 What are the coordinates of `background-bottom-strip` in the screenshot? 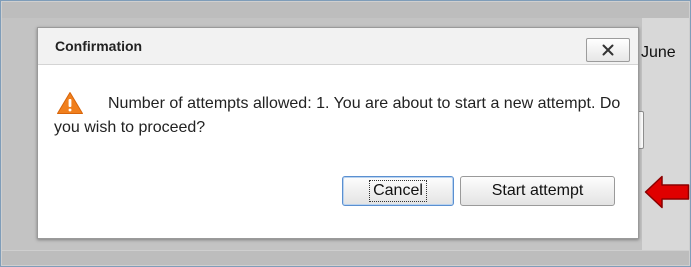 It's located at (345, 258).